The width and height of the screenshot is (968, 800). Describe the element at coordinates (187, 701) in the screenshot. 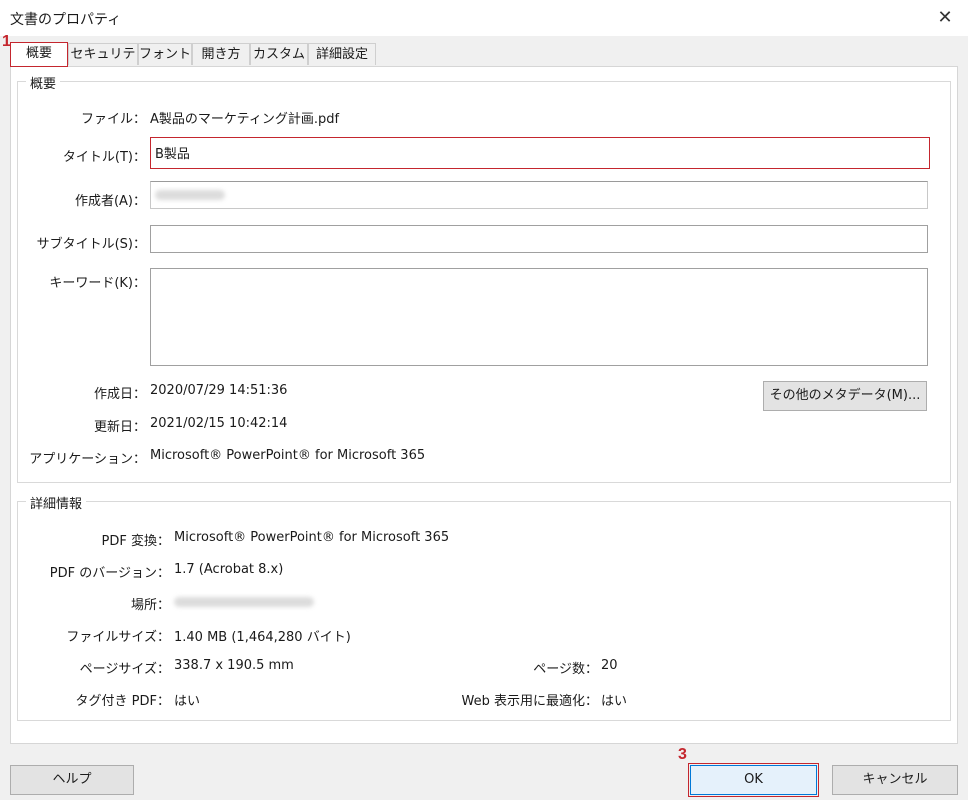

I see `tagged-pdf-value: はい` at that location.